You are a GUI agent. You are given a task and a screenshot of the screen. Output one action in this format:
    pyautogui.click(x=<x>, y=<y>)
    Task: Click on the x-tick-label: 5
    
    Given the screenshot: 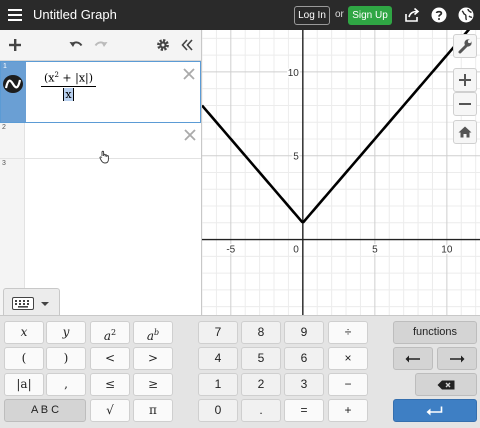 What is the action you would take?
    pyautogui.click(x=375, y=250)
    